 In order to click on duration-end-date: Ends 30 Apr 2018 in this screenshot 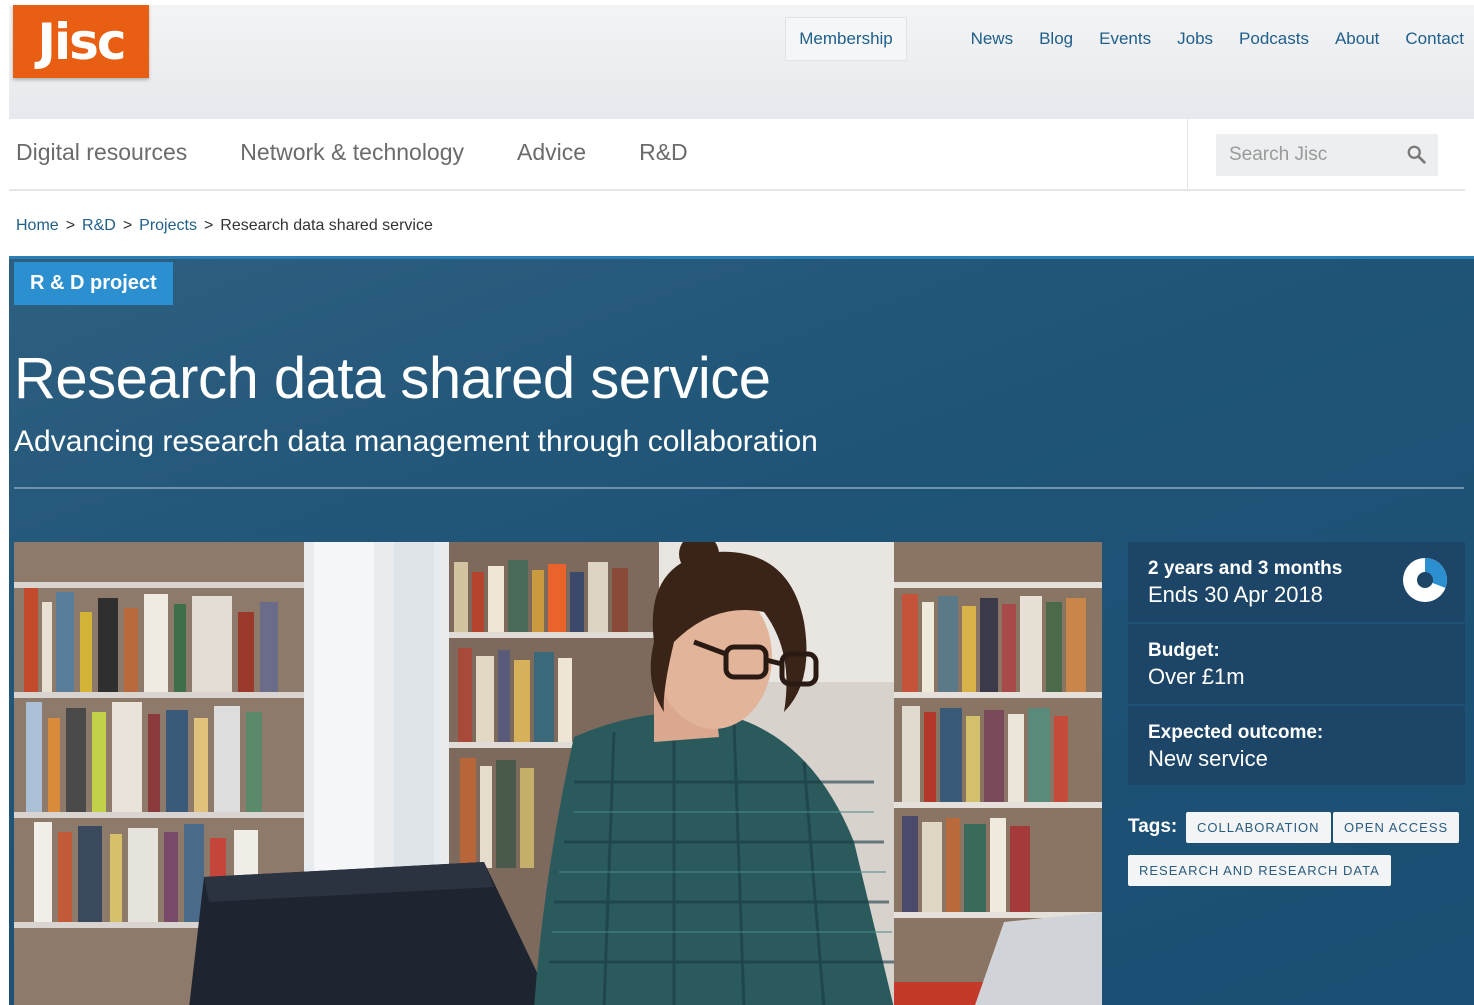, I will do `click(1235, 594)`.